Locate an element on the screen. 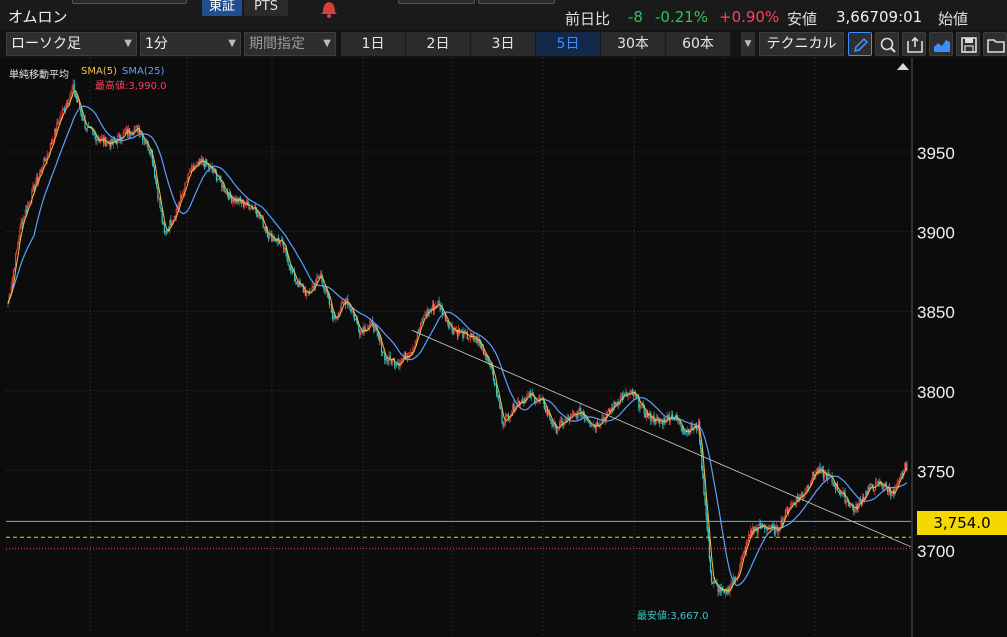 The height and width of the screenshot is (637, 1007). zoom-icon is located at coordinates (887, 44).